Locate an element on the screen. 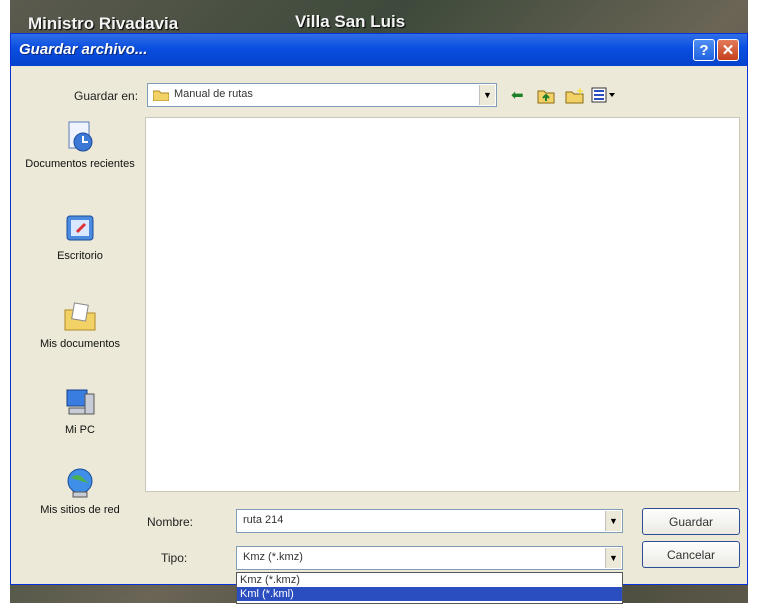  filetype-label: Tipo: is located at coordinates (174, 558).